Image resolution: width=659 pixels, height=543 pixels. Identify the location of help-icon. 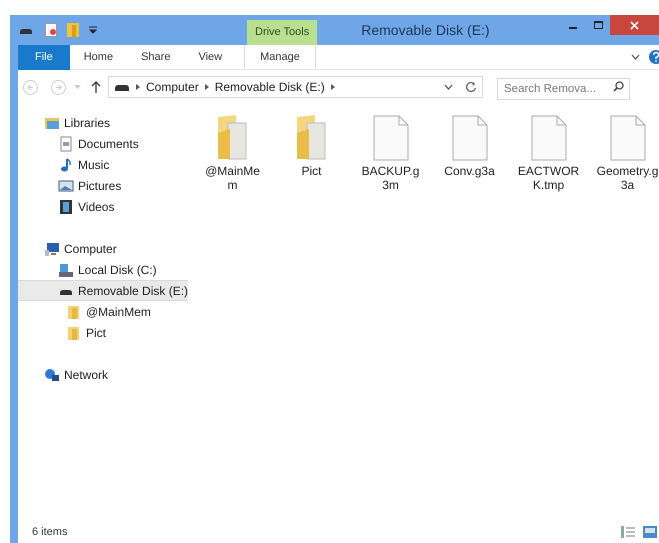
(654, 57).